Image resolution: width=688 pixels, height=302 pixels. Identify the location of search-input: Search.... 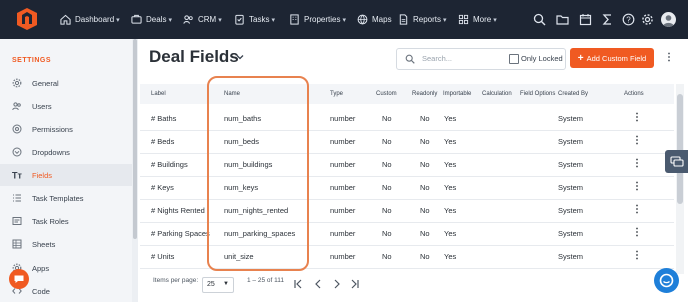
(437, 58).